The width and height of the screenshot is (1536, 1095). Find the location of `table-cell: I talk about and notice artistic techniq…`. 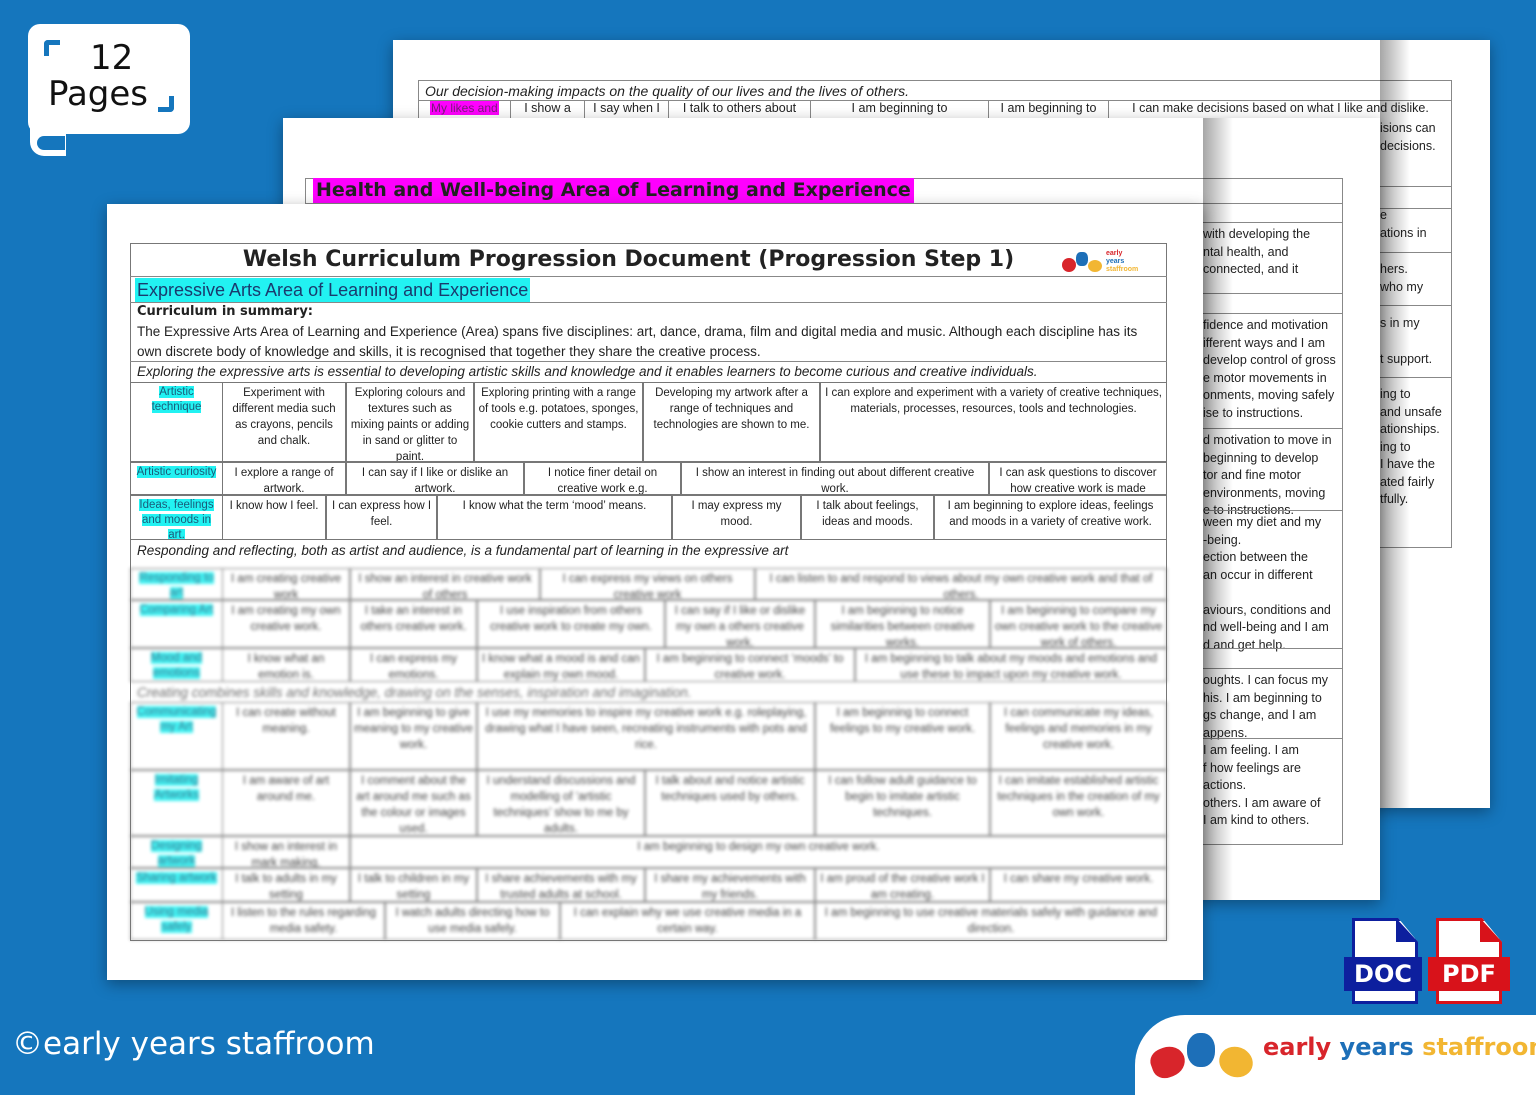

table-cell: I talk about and notice artistic techniq… is located at coordinates (730, 803).